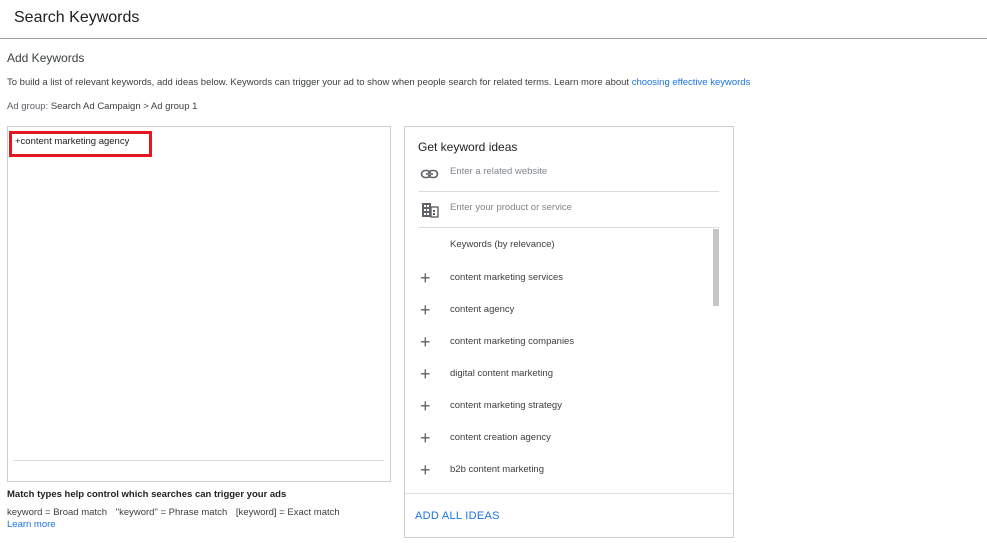 Image resolution: width=987 pixels, height=543 pixels. I want to click on keyword-entry-highlighted: +content marketing agency, so click(80, 144).